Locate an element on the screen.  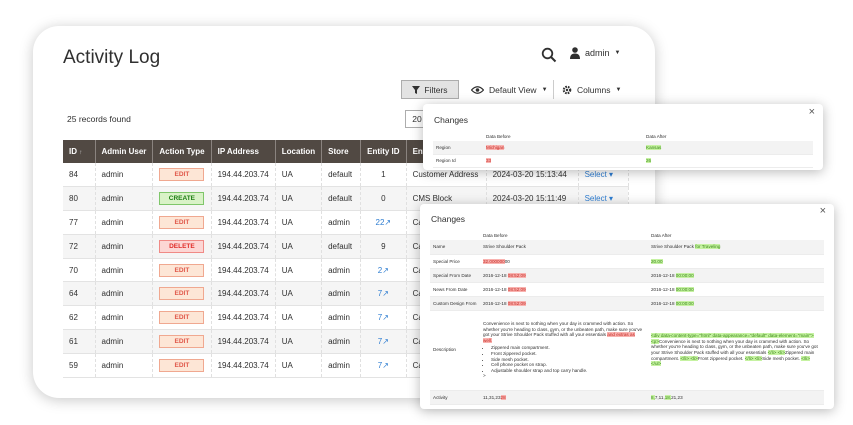
columns-label: Columns is located at coordinates (594, 89).